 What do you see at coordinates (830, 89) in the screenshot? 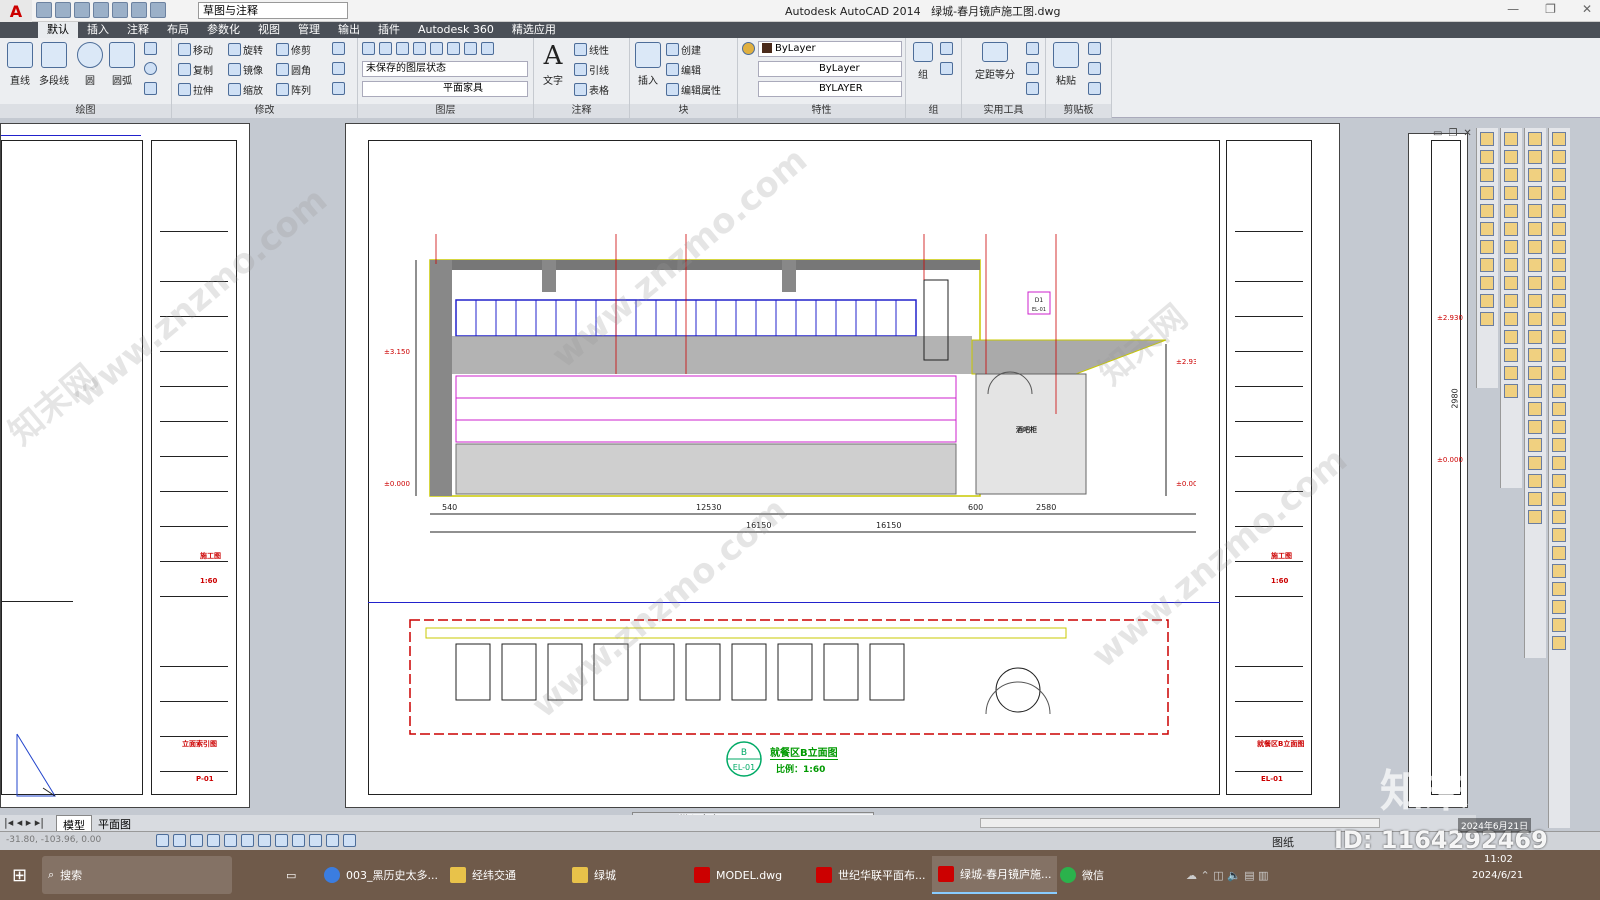
I see `lineweight-dropdown: BYLAYER` at bounding box center [830, 89].